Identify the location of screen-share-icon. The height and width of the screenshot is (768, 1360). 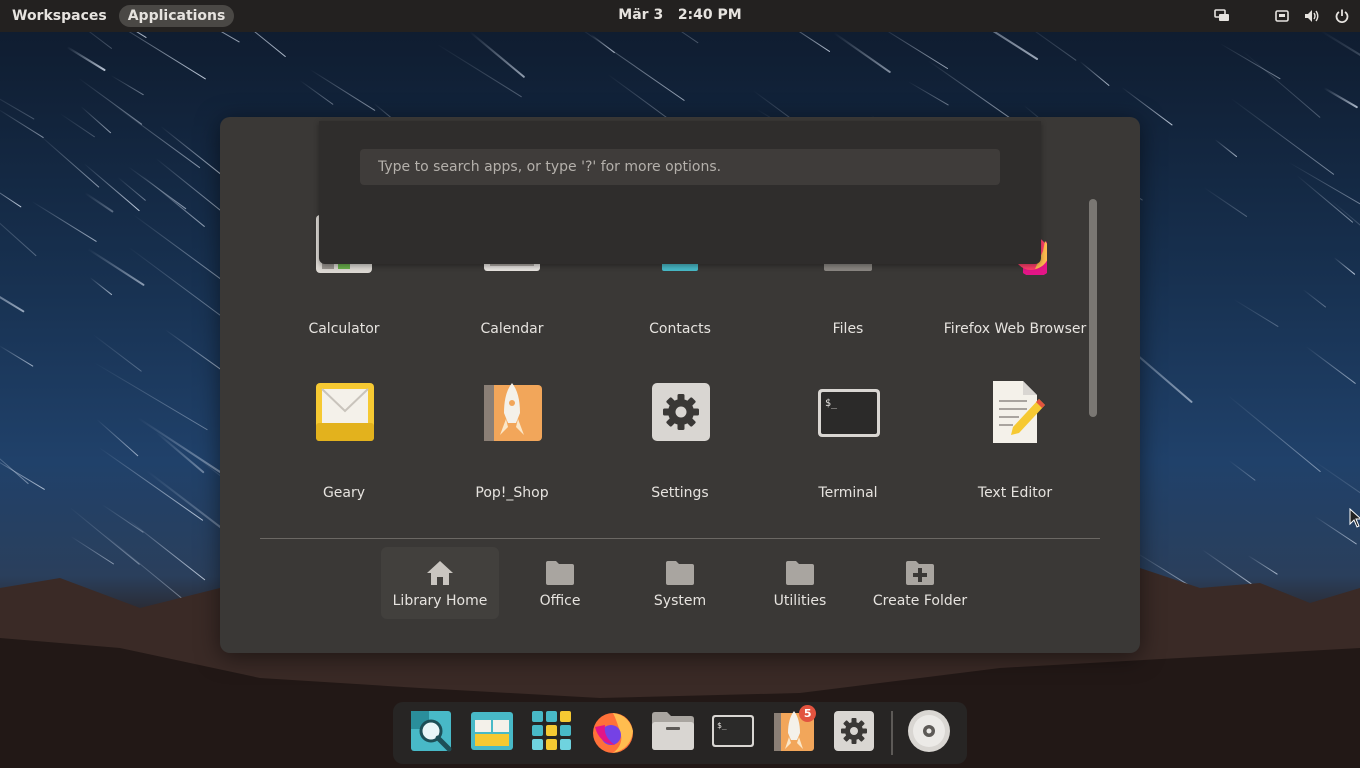
(1222, 16).